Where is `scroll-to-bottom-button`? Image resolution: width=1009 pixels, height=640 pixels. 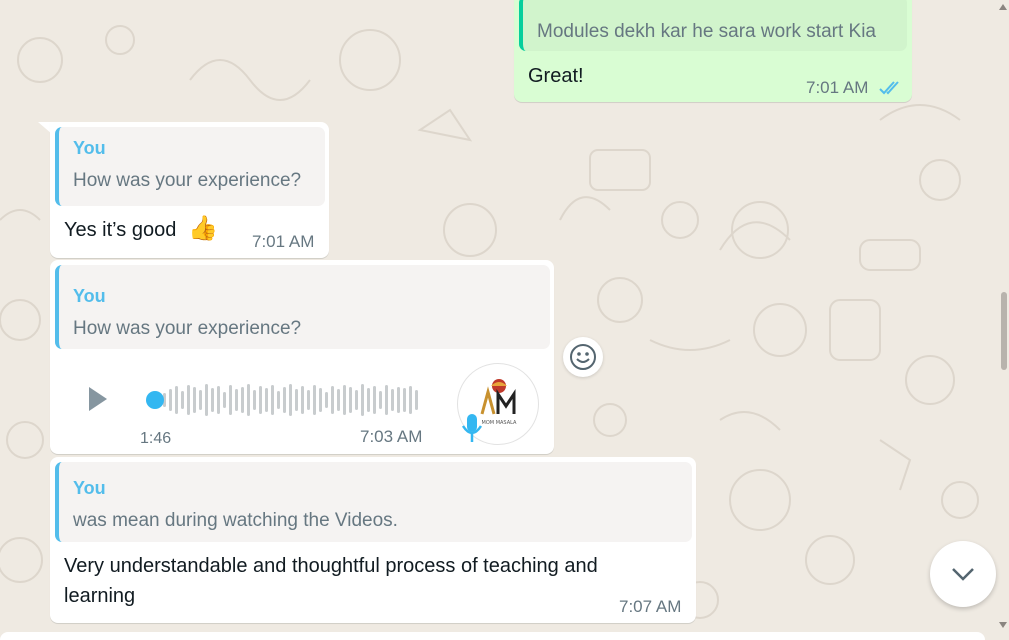
scroll-to-bottom-button is located at coordinates (963, 574).